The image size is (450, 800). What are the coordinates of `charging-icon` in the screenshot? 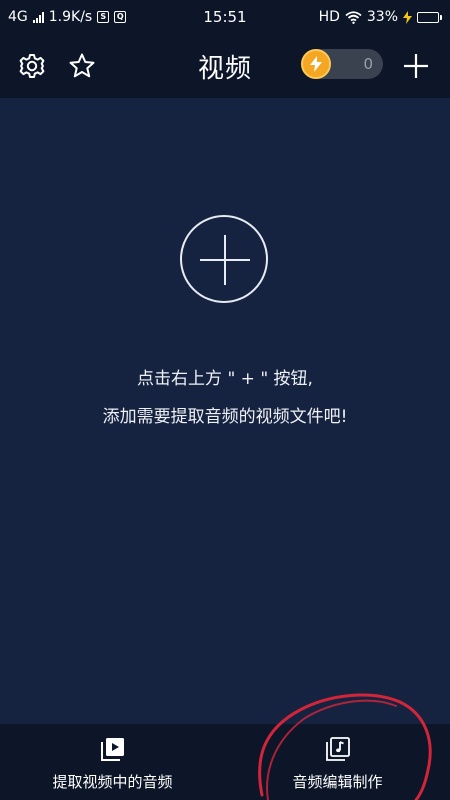 It's located at (407, 17).